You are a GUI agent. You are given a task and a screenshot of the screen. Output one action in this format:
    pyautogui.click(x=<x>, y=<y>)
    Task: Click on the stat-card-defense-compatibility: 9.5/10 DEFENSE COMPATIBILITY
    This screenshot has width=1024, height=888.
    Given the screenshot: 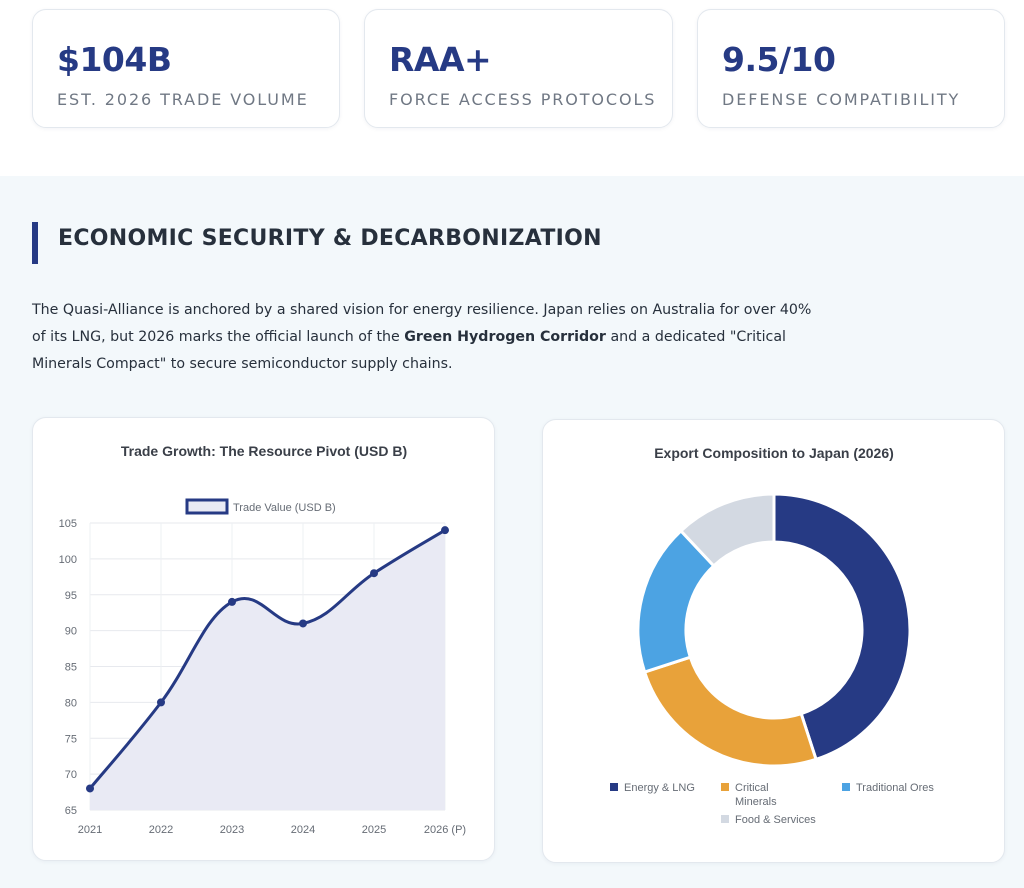 What is the action you would take?
    pyautogui.click(x=851, y=68)
    